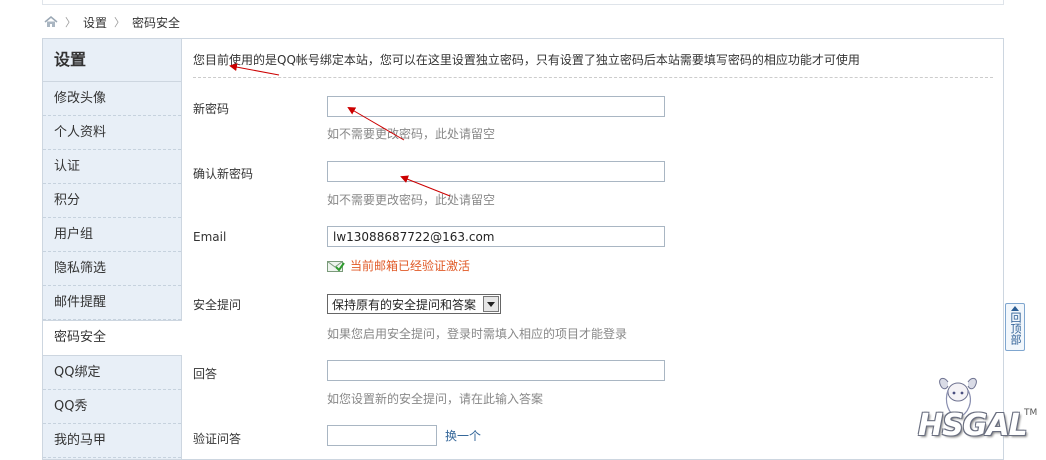  Describe the element at coordinates (205, 374) in the screenshot. I see `answer-label: 回答` at that location.